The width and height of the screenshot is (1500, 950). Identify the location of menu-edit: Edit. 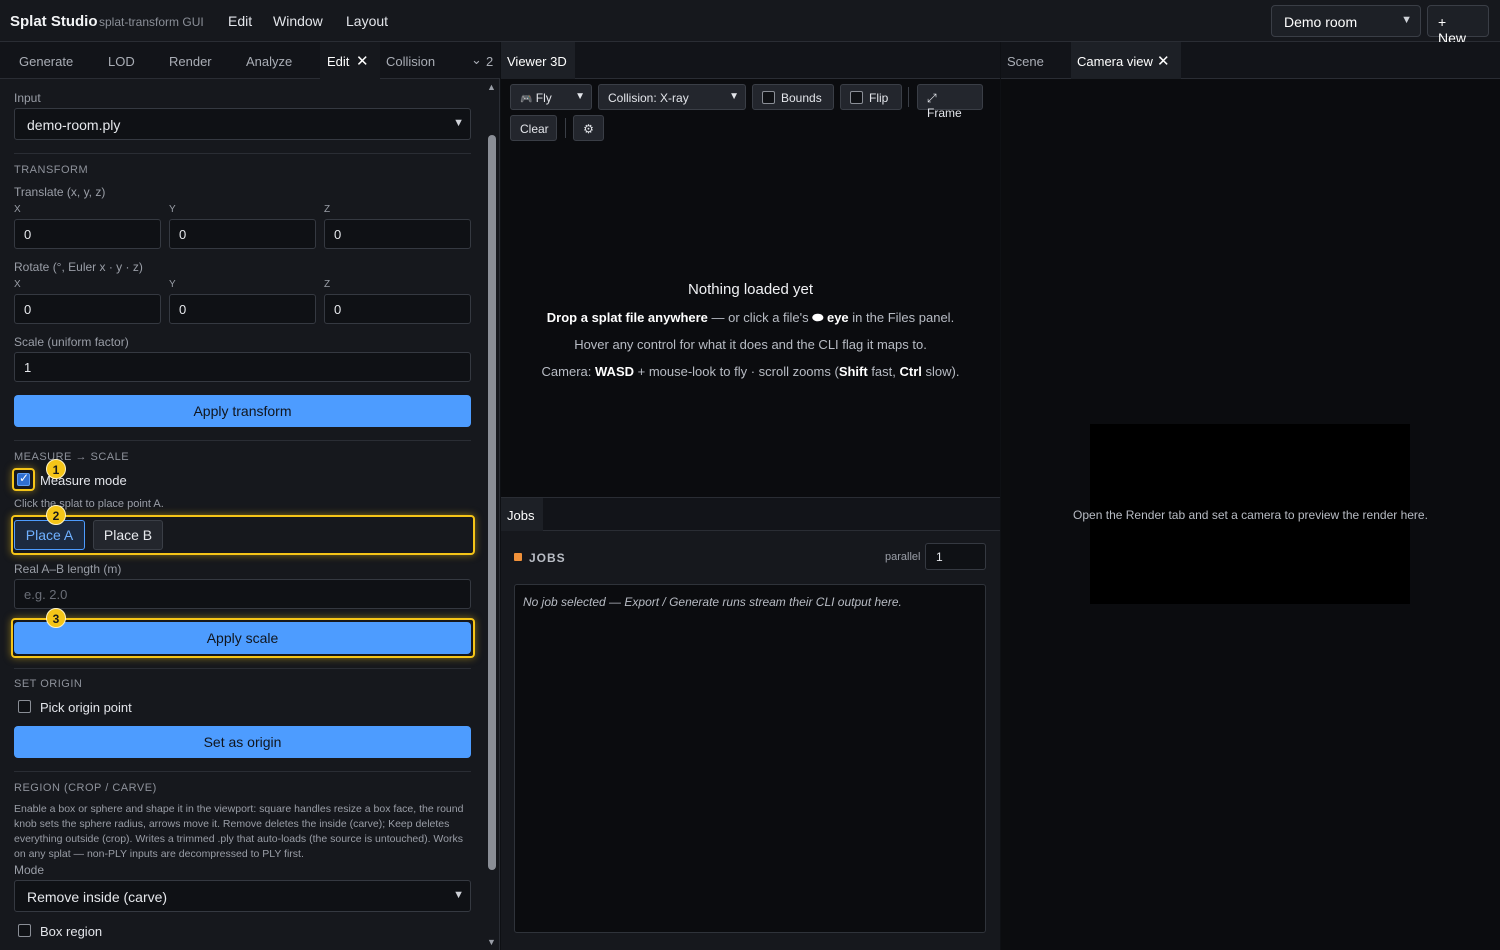
(240, 21).